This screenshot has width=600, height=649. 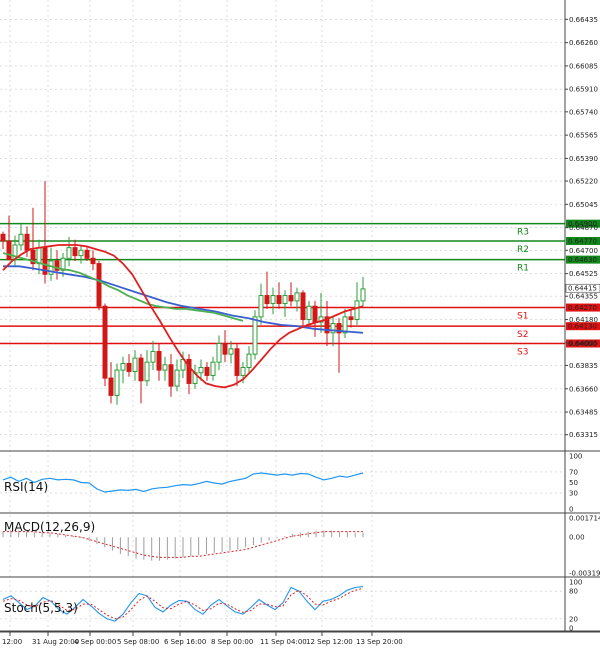 What do you see at coordinates (138, 642) in the screenshot?
I see `x-tick-label: 5 Sep 08:00` at bounding box center [138, 642].